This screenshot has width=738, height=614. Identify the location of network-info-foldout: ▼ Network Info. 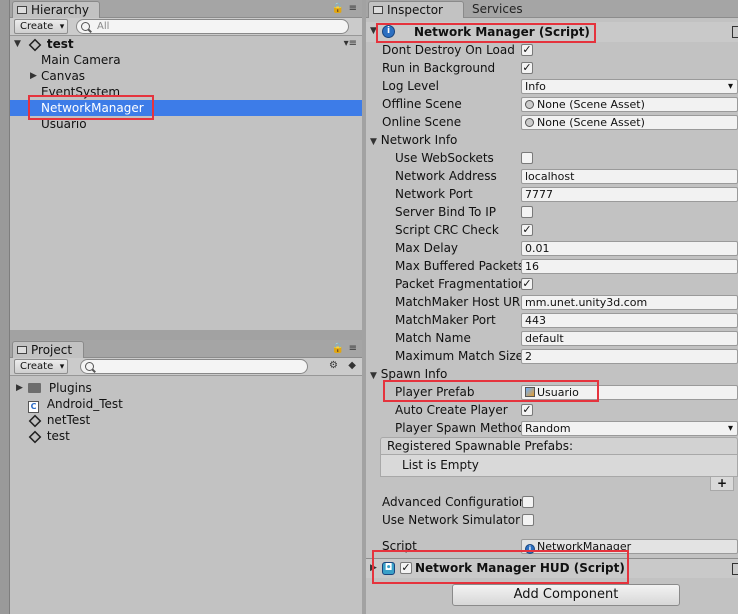
(413, 140).